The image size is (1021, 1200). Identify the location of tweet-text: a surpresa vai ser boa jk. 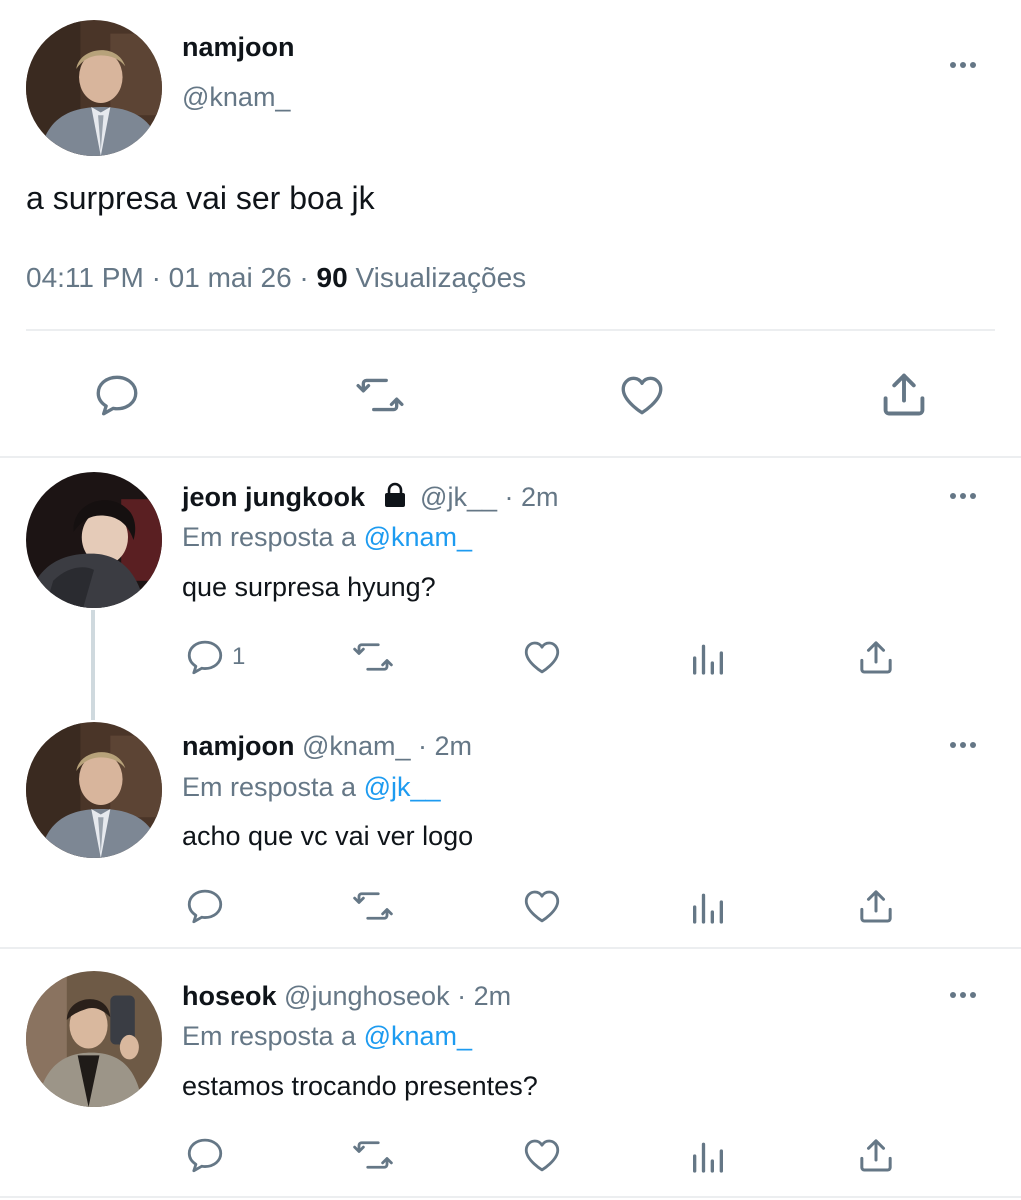
(200, 198).